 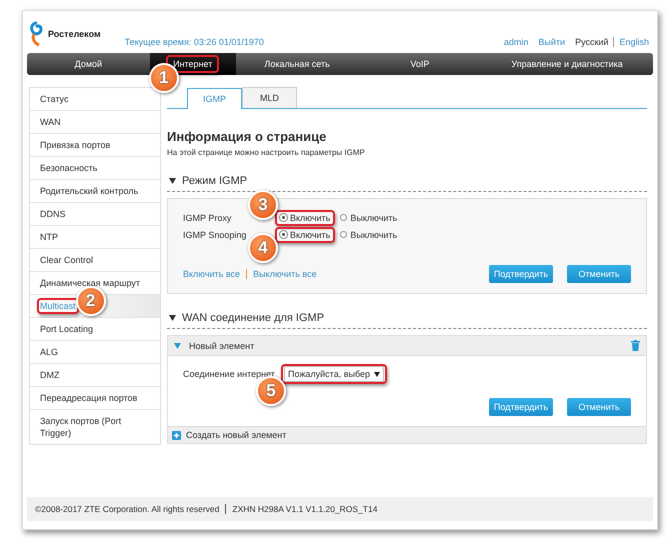 I want to click on page-title: Информация о странице, so click(x=247, y=136).